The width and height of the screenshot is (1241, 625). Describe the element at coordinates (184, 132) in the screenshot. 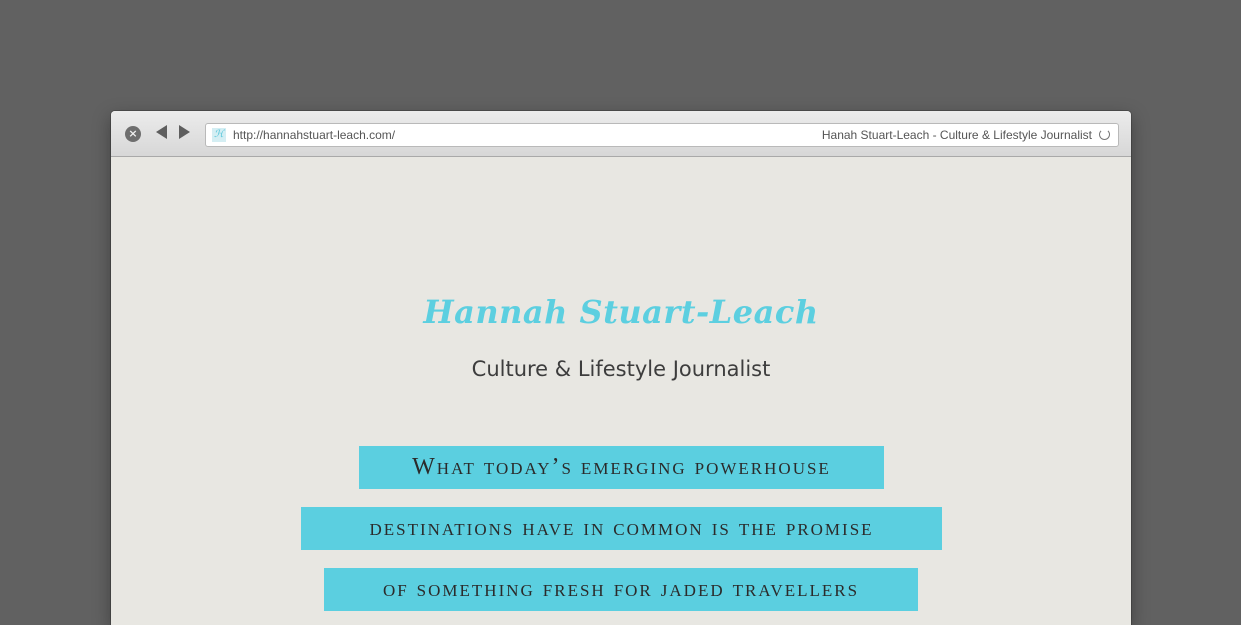

I see `forward-arrow-icon` at that location.